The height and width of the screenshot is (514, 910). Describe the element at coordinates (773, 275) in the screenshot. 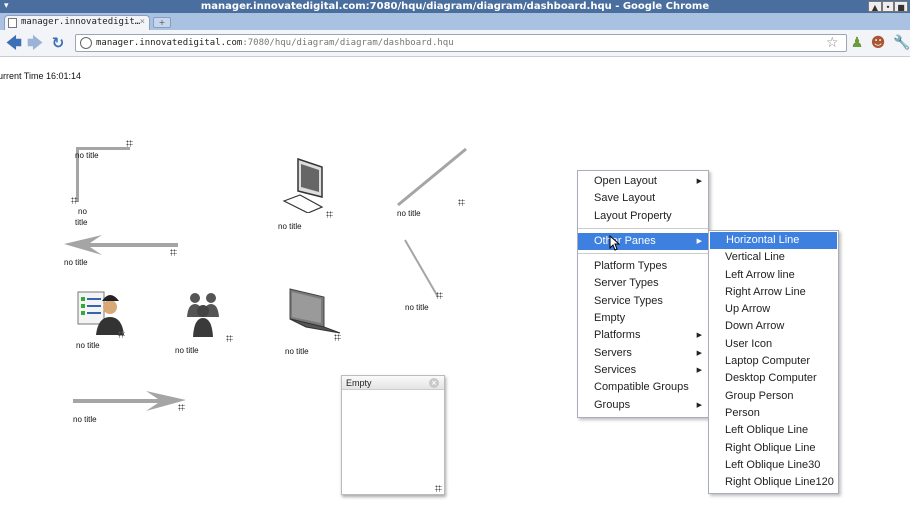

I see `submenu-item-left-arrow-line: Left Arrow line` at that location.